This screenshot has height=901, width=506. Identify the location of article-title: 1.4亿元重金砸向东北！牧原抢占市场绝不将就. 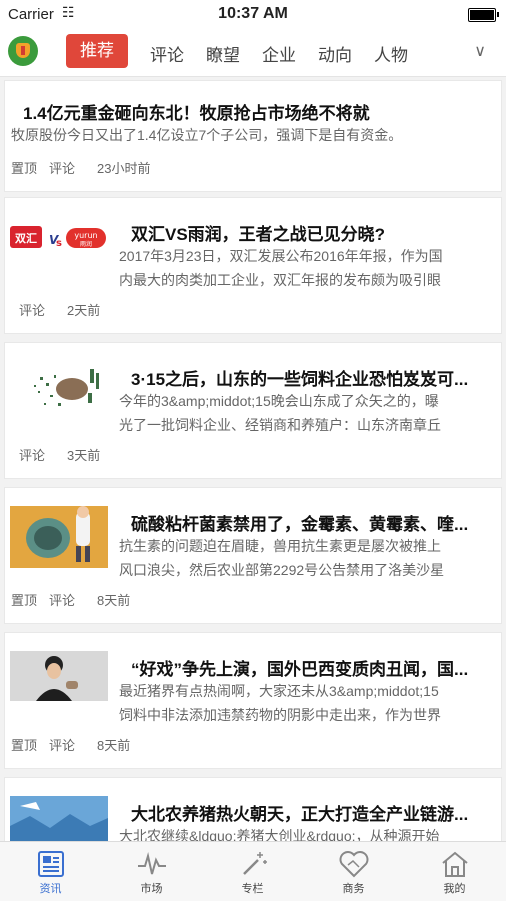
(196, 113).